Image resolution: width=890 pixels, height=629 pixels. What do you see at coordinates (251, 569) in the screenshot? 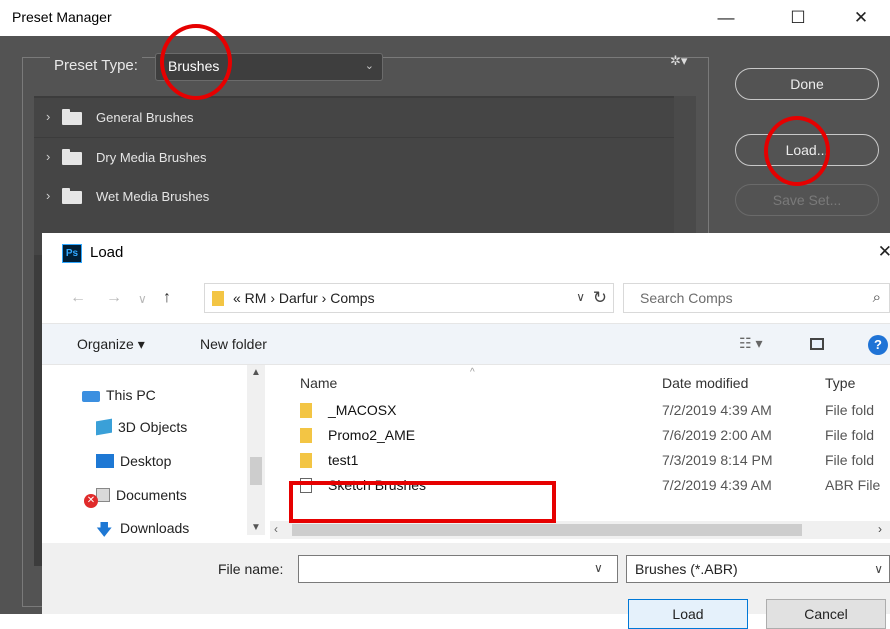
I see `file-name-label: File name:` at bounding box center [251, 569].